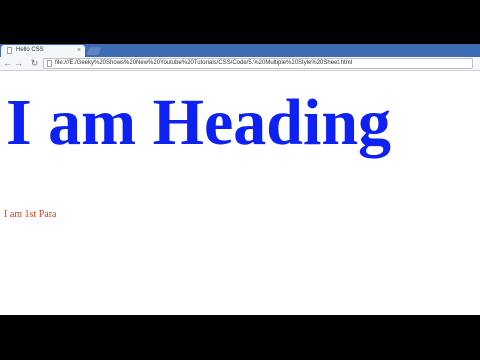 The height and width of the screenshot is (360, 480). I want to click on back-button: ←, so click(7, 63).